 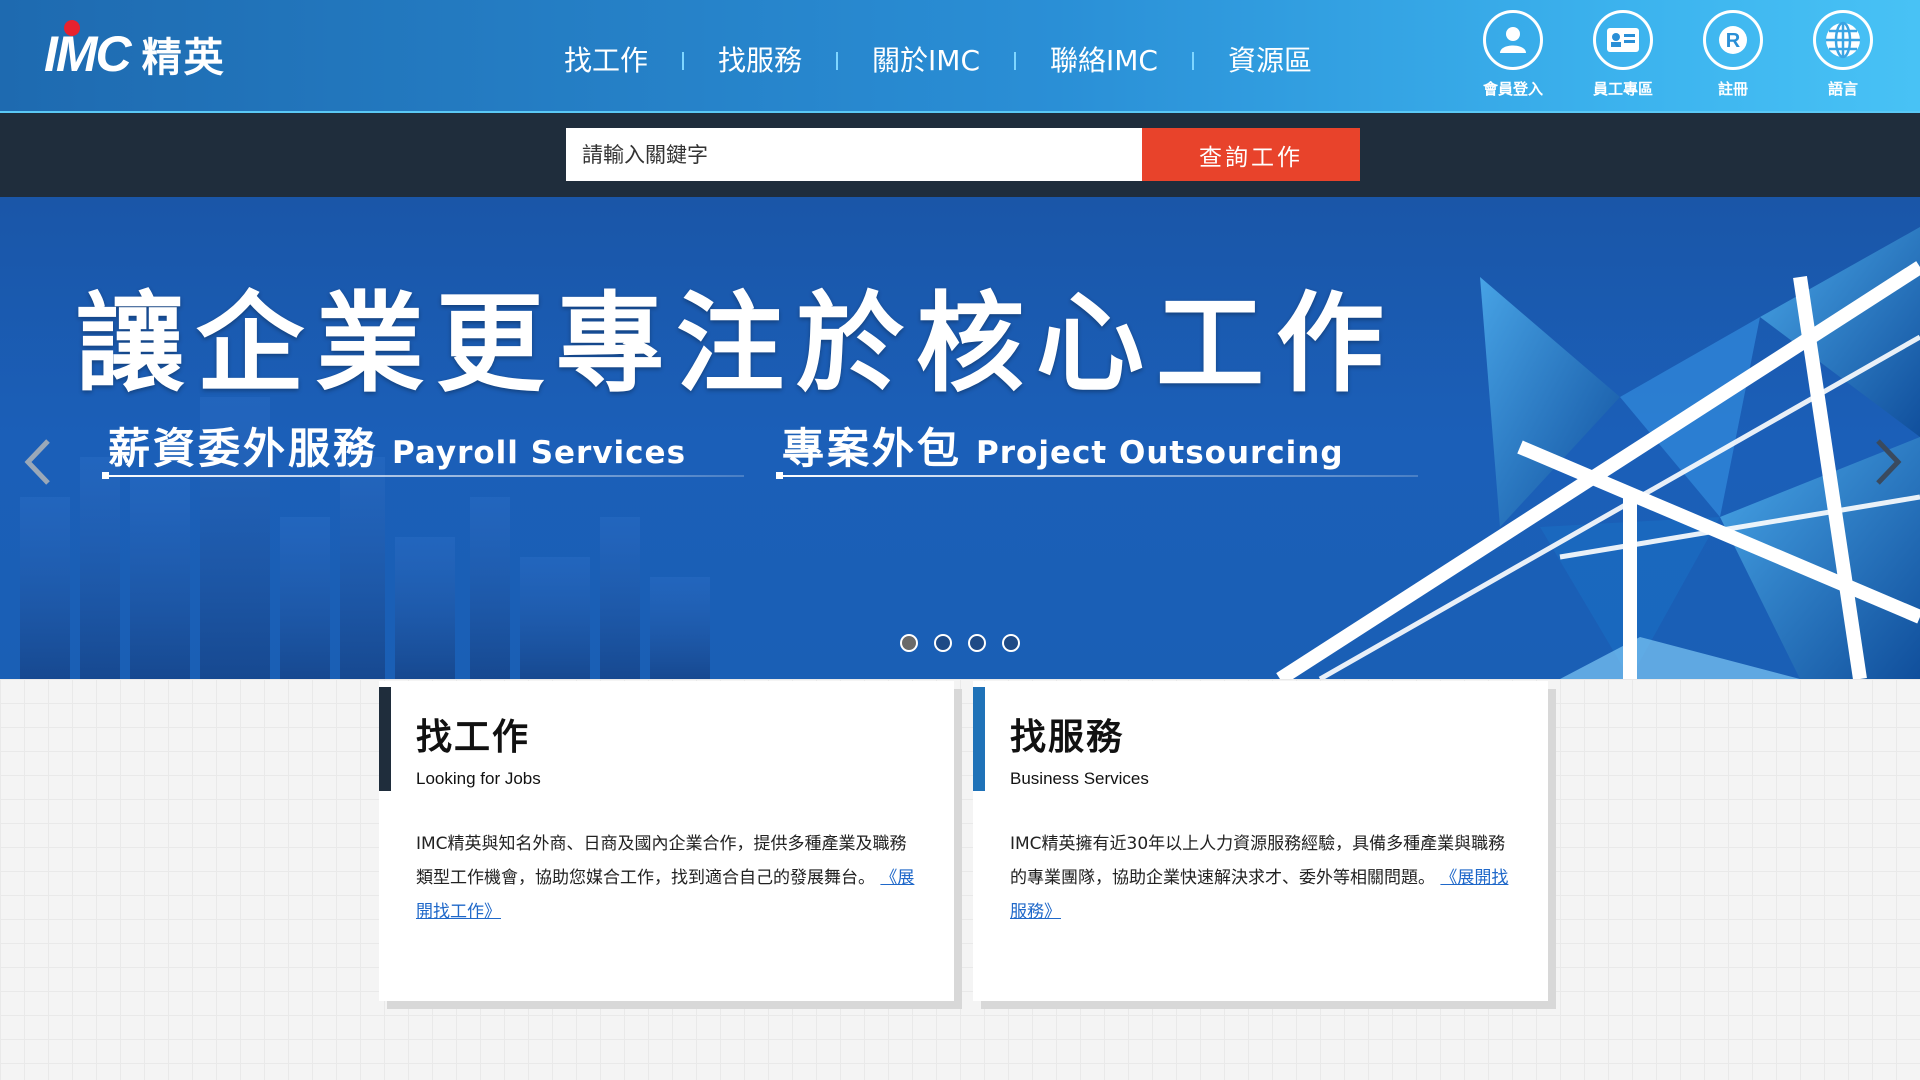 I want to click on outsourcing-en: Project Outsourcing, so click(x=1160, y=453).